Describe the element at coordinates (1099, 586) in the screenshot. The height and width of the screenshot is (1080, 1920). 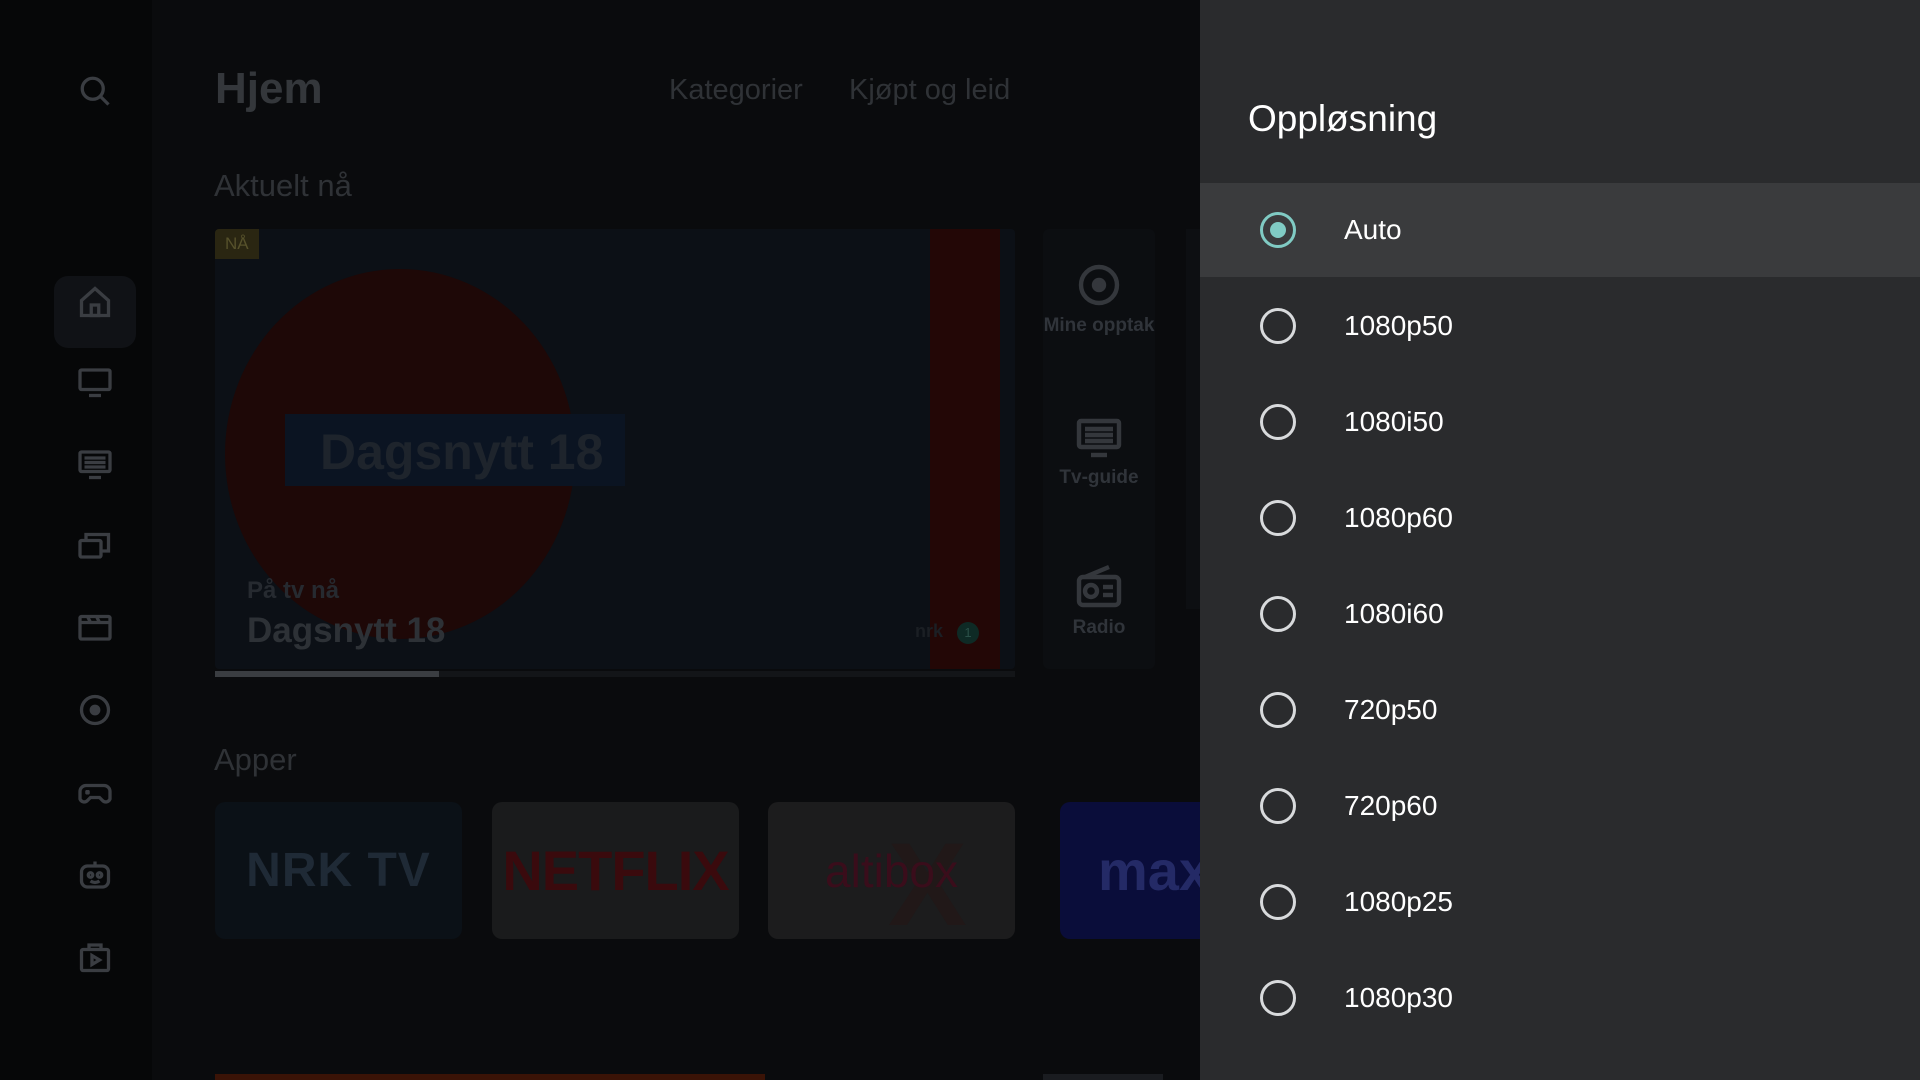
I see `radio-icon` at that location.